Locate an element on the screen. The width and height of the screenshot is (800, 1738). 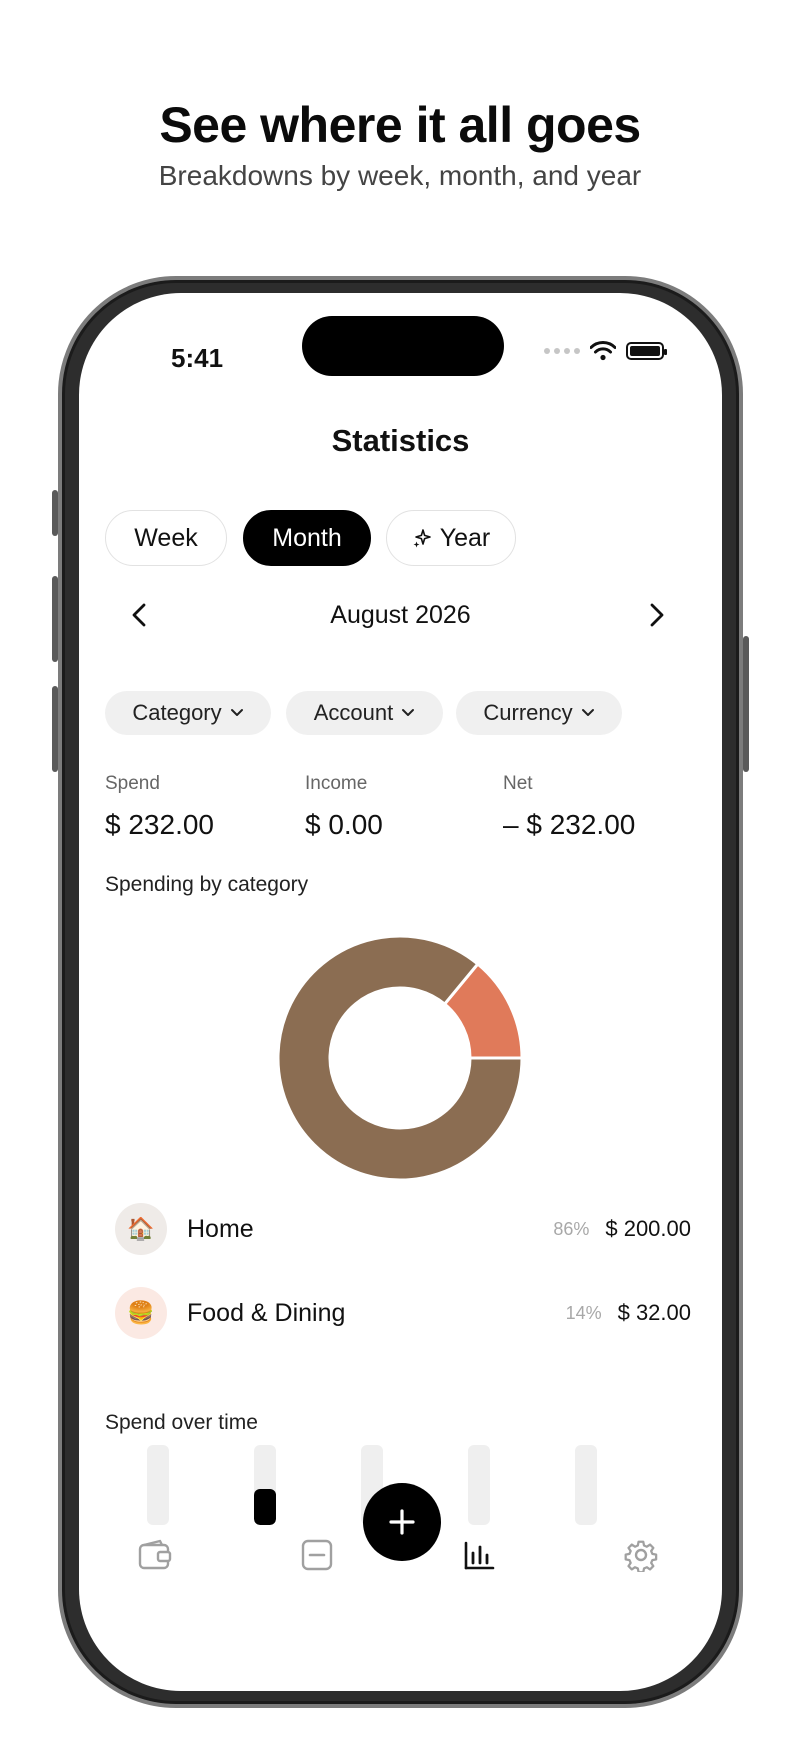
income-label: Income is located at coordinates (336, 783).